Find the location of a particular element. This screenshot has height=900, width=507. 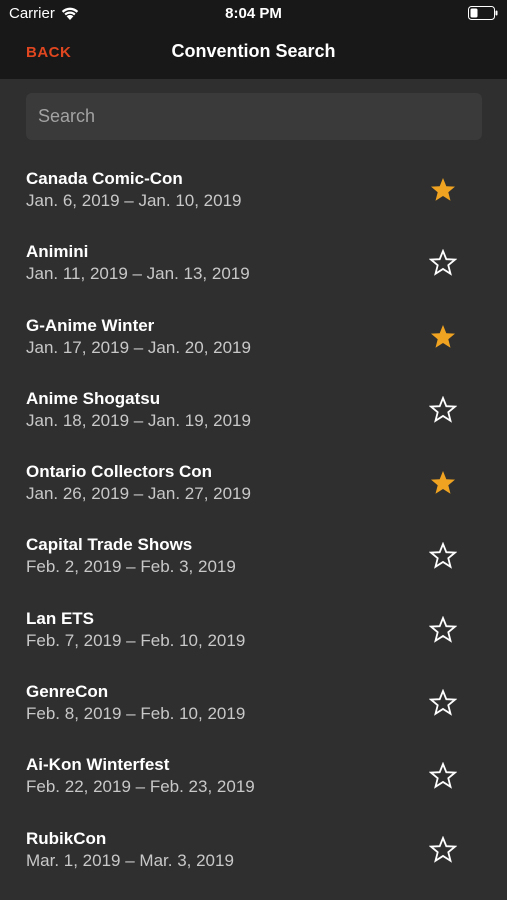

convention-name: G-Anime Winter is located at coordinates (90, 325).